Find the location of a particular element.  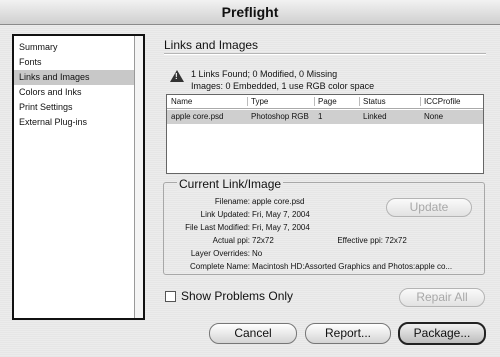

section-title: Links and Images is located at coordinates (211, 45).